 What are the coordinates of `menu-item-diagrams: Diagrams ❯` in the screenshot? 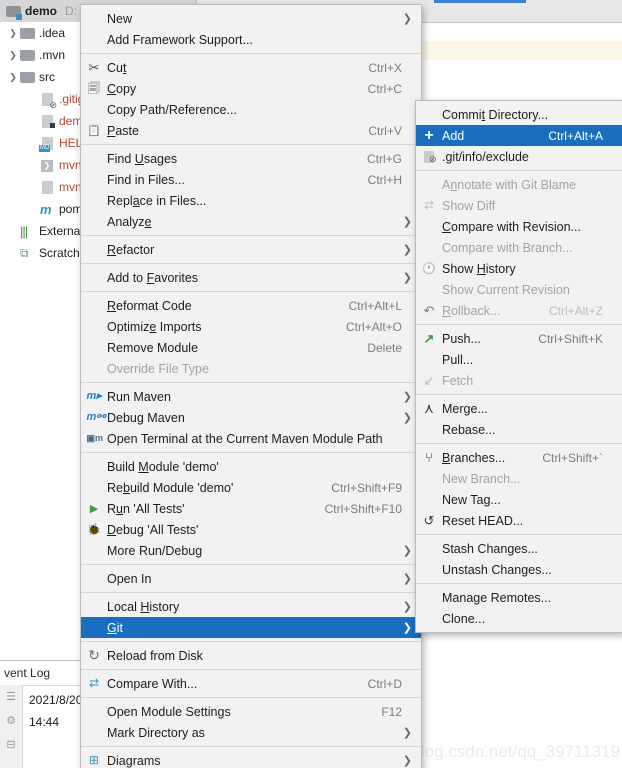 It's located at (251, 759).